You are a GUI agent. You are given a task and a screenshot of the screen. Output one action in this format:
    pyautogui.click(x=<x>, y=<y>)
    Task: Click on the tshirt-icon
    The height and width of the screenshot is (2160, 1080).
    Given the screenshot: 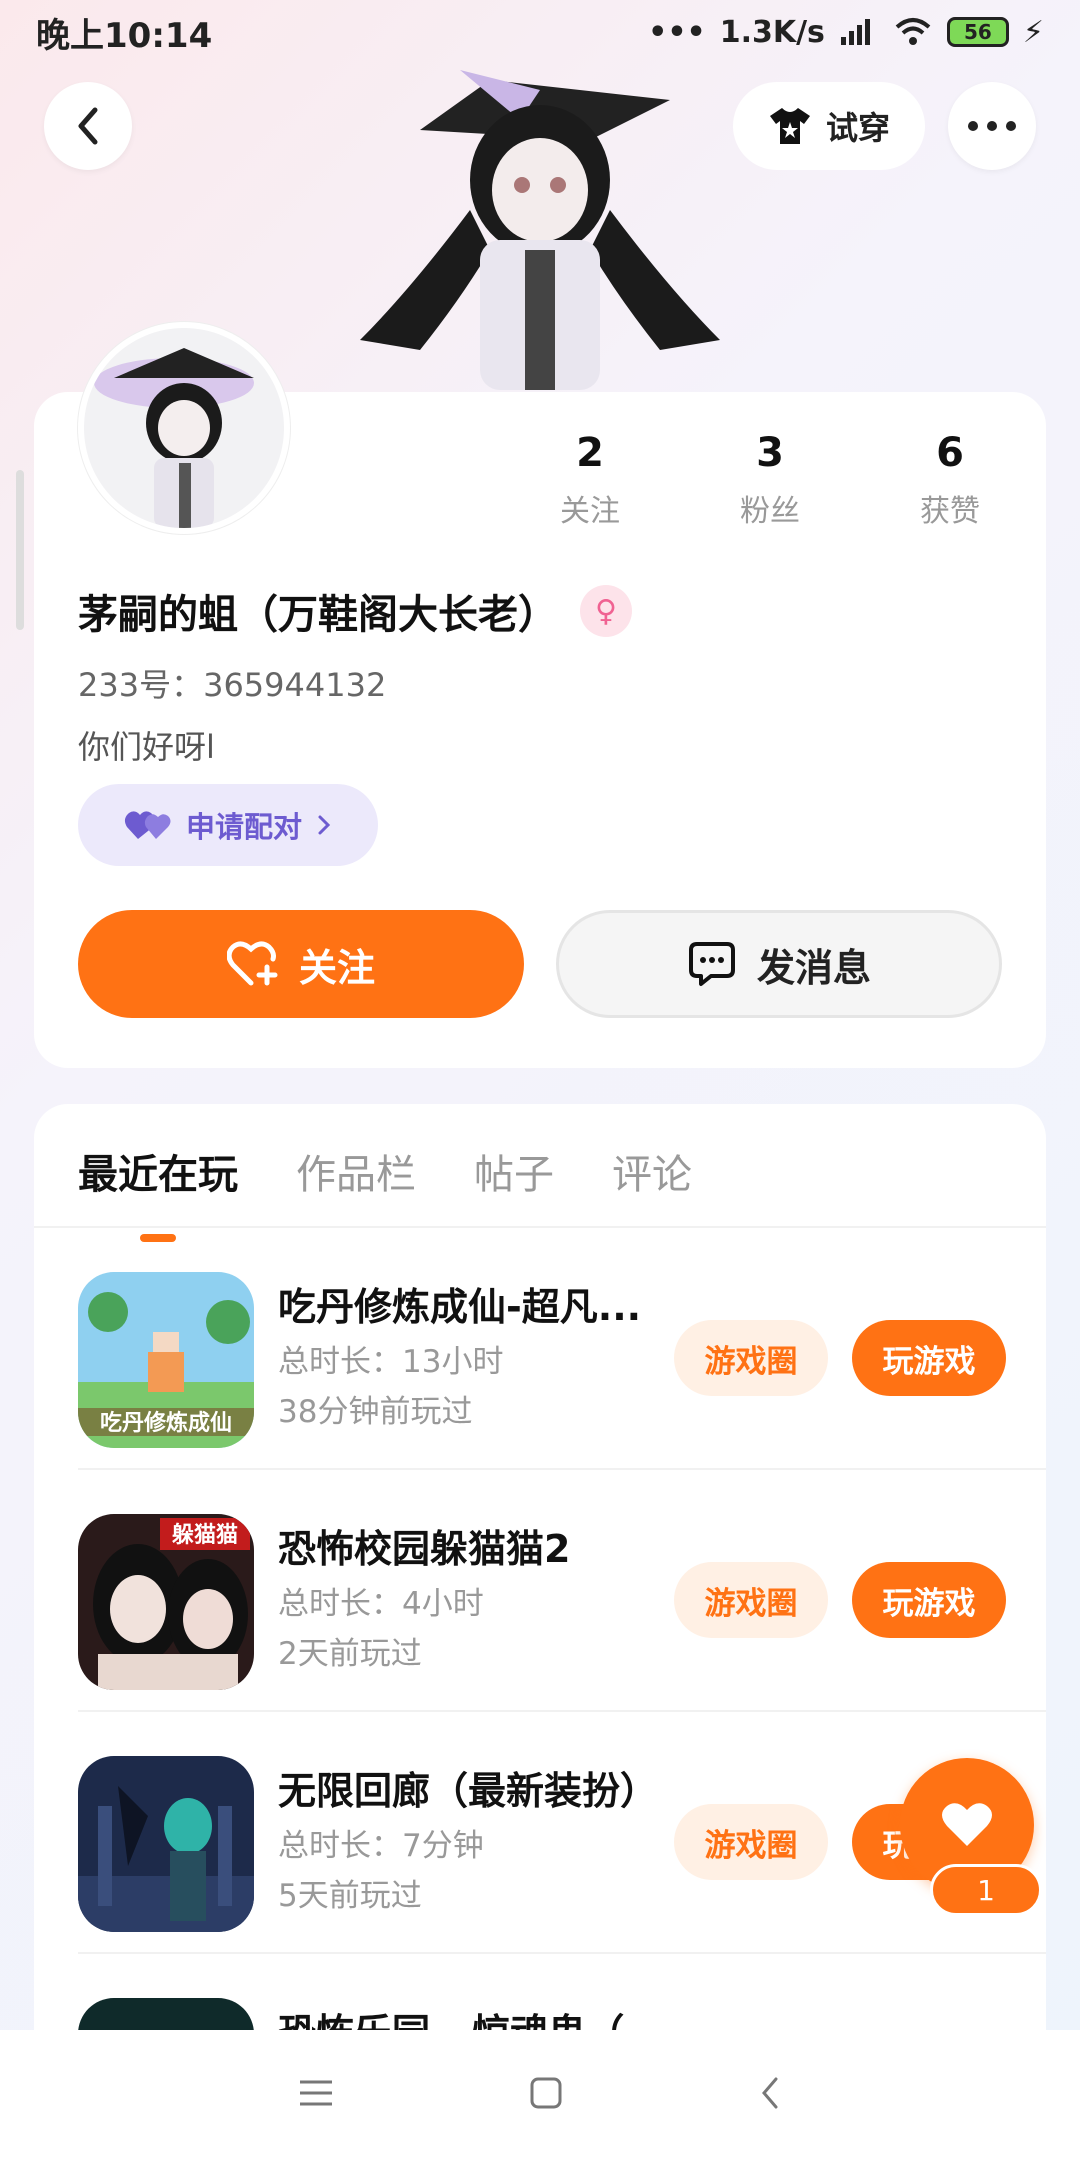 What is the action you would take?
    pyautogui.click(x=789, y=126)
    